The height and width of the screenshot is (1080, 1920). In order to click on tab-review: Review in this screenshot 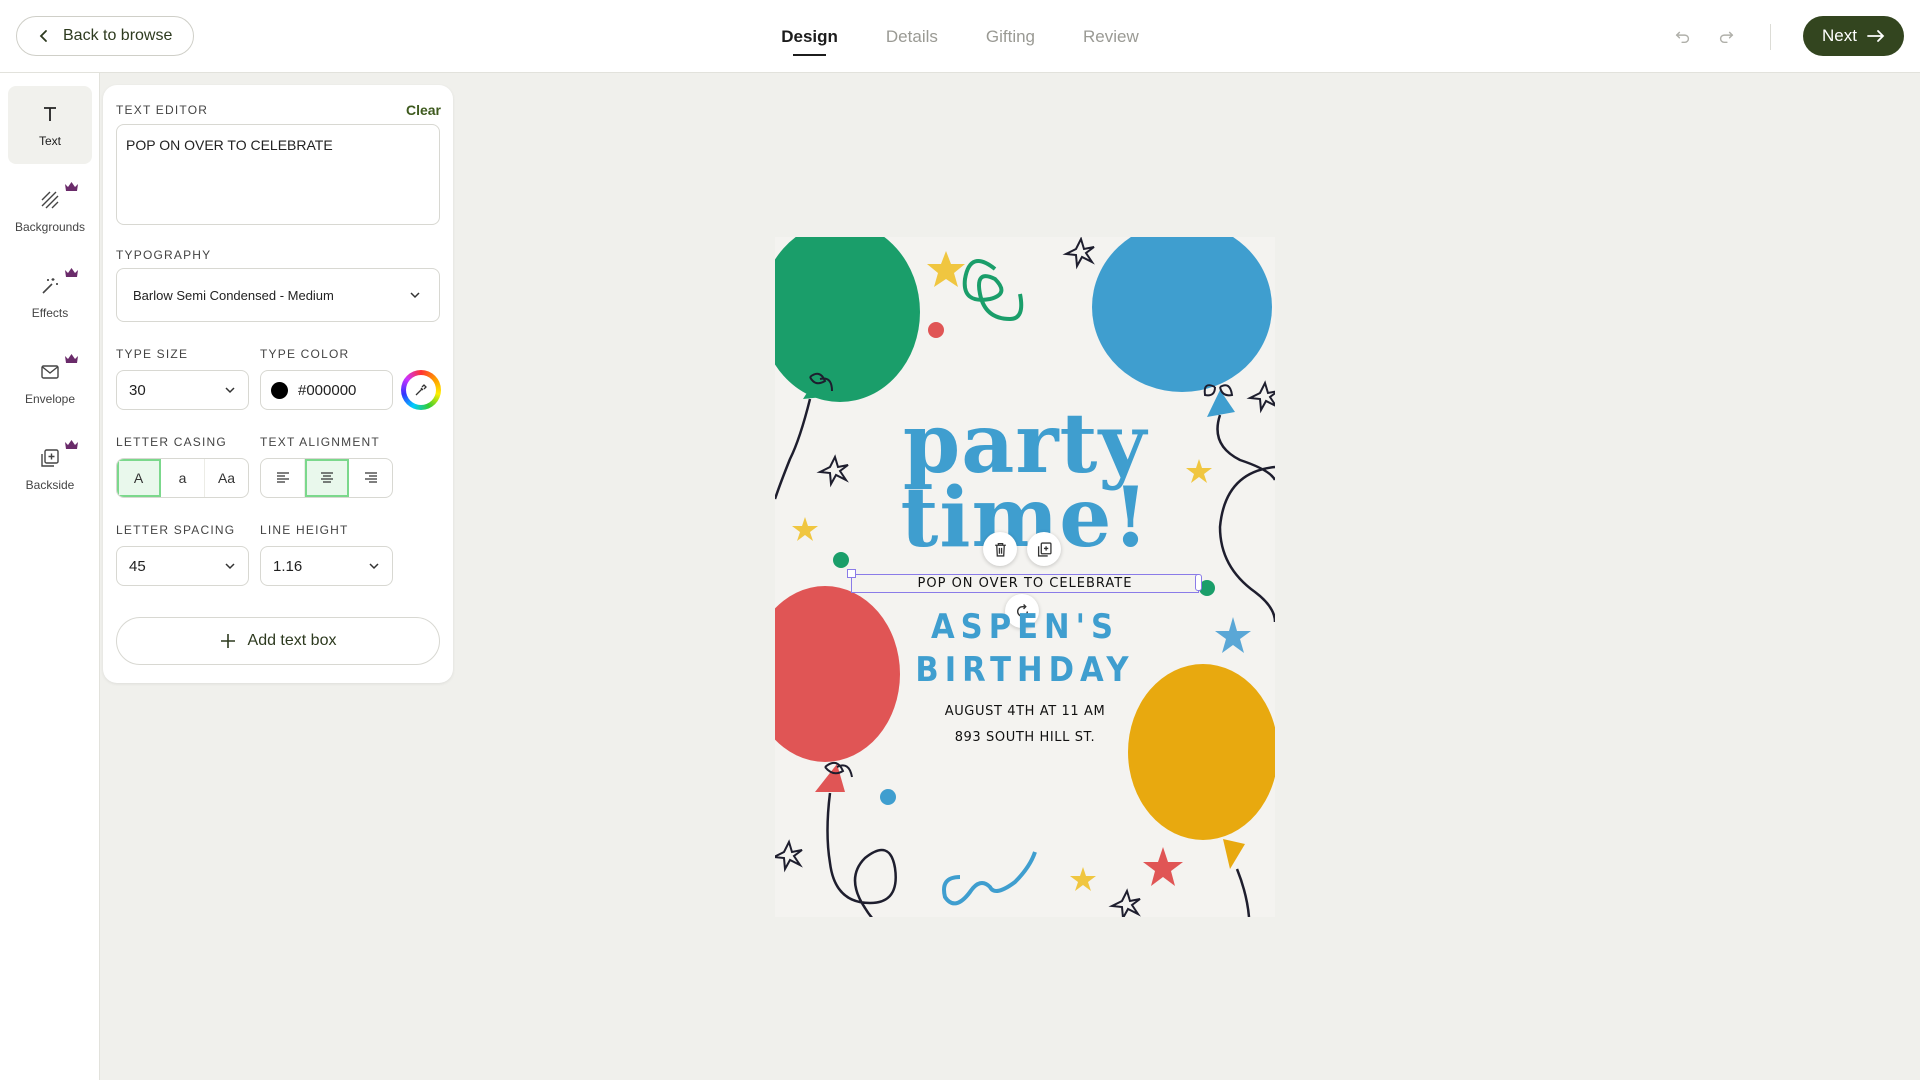, I will do `click(1111, 37)`.